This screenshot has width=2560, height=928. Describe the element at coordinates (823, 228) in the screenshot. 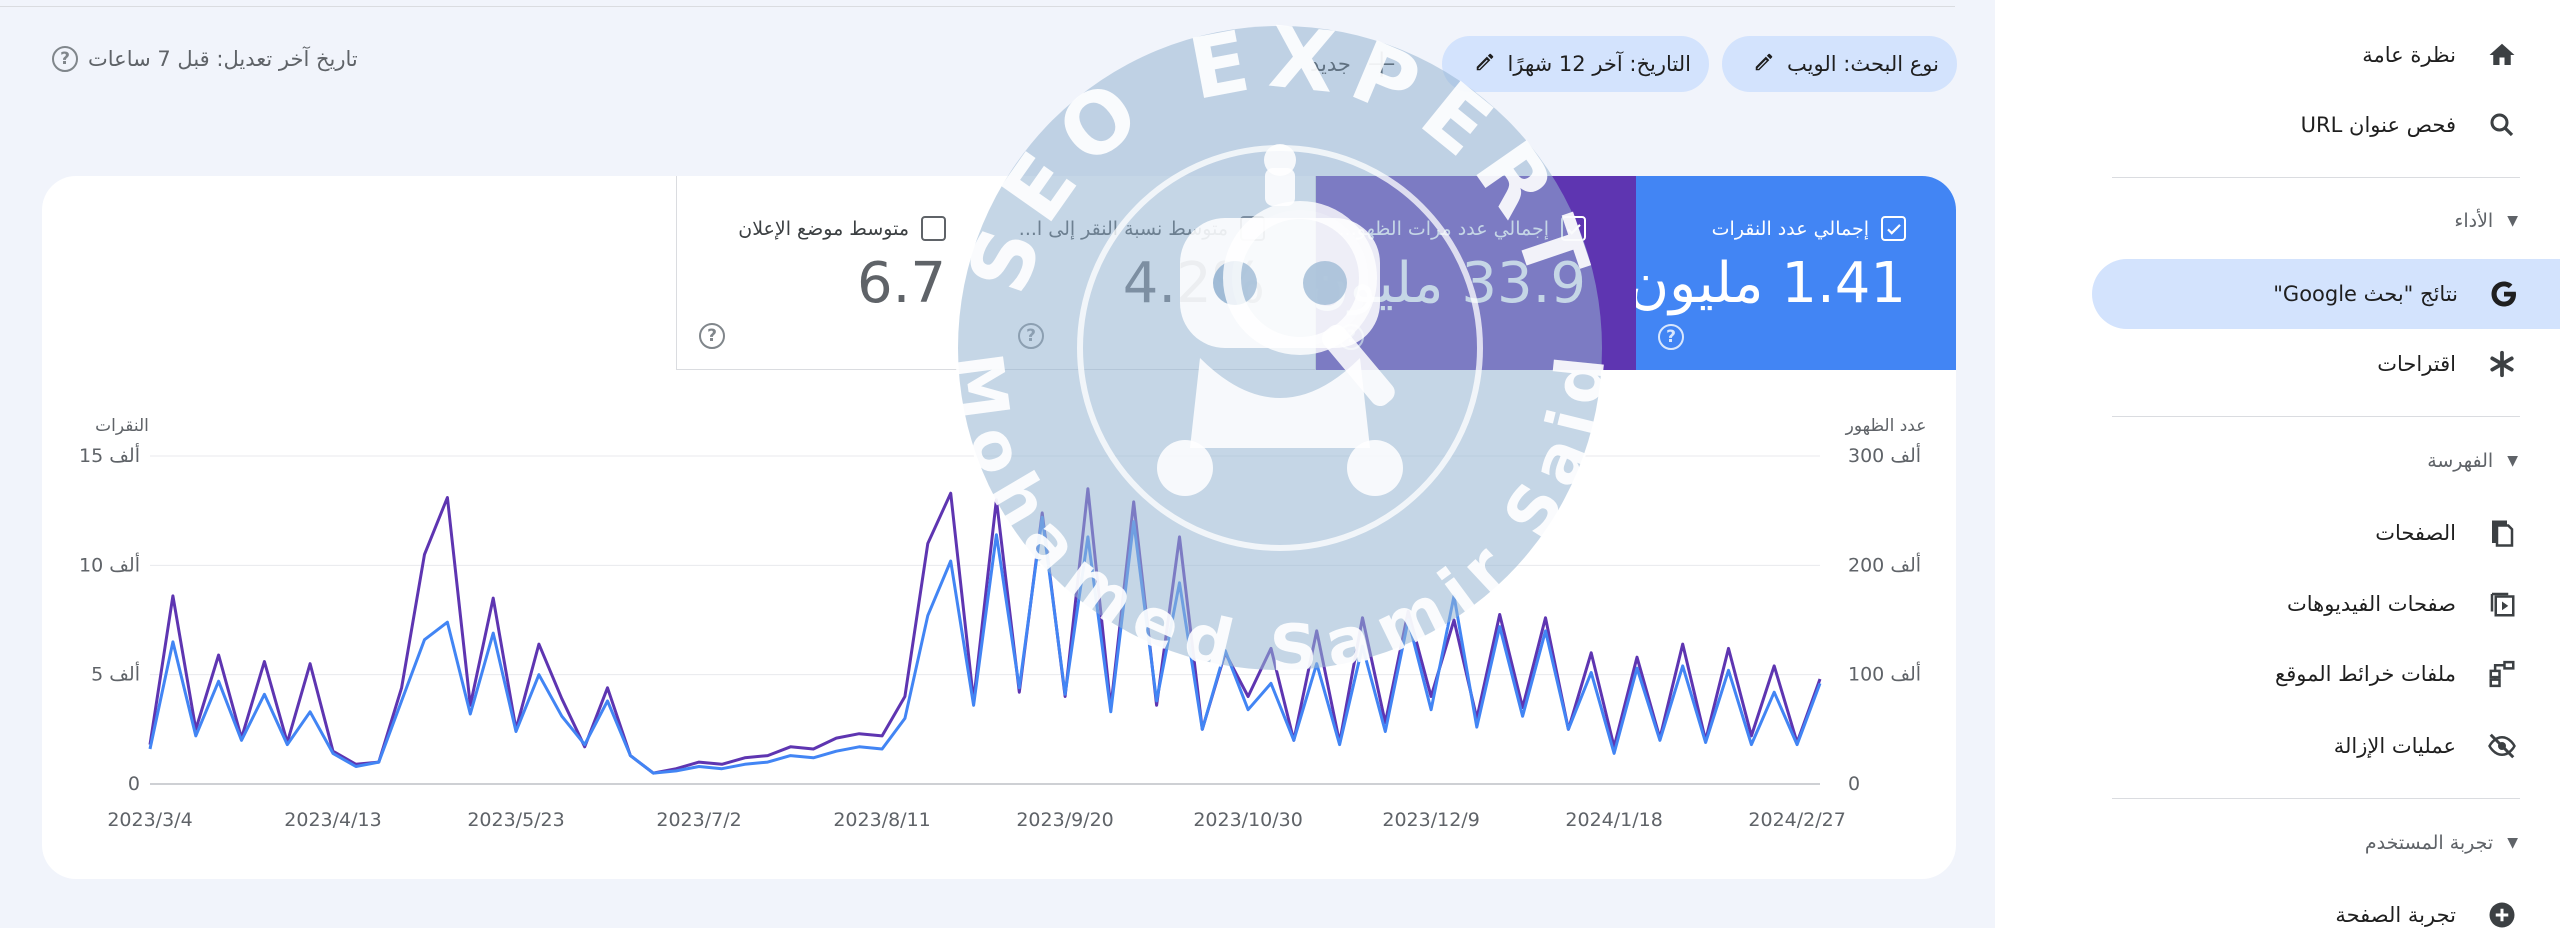

I see `metric-position-label: متوسط موضع الإعلان` at that location.